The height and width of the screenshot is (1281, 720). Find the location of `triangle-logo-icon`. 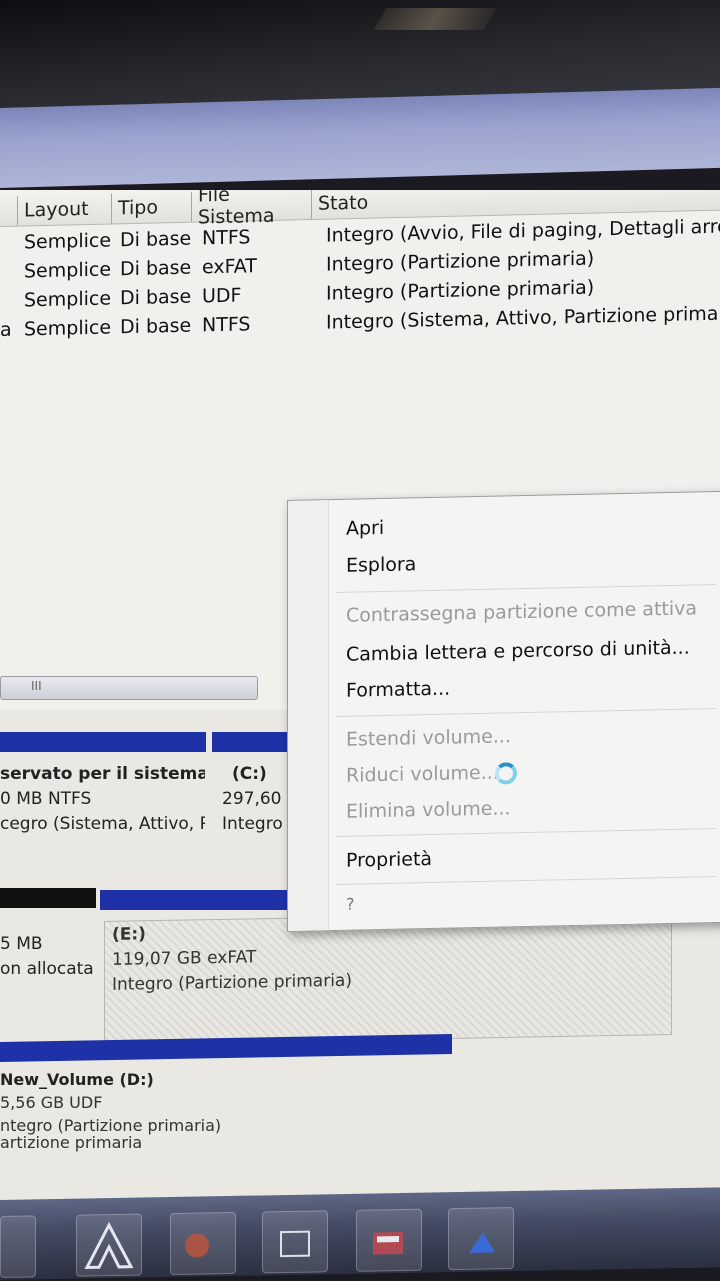

triangle-logo-icon is located at coordinates (109, 1245).